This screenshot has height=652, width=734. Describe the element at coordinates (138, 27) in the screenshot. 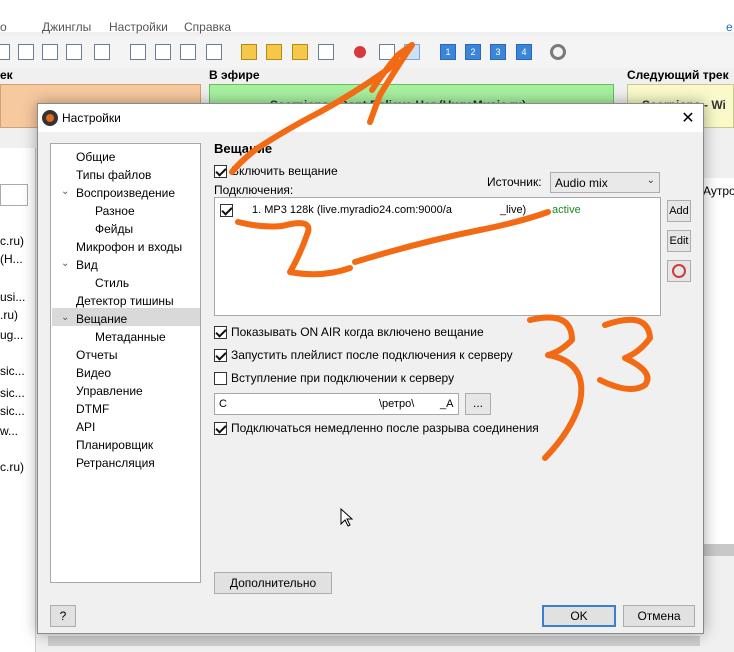

I see `menu-item-settings: Настройки` at that location.